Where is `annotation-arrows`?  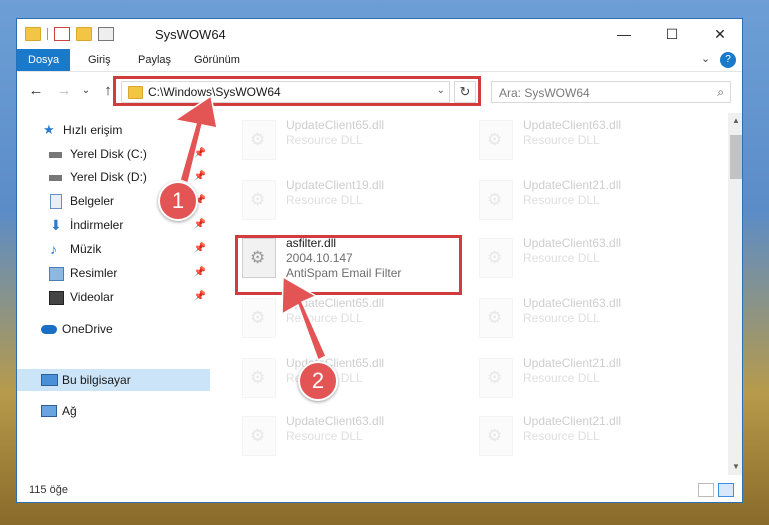
annotation-arrows is located at coordinates (250, 228).